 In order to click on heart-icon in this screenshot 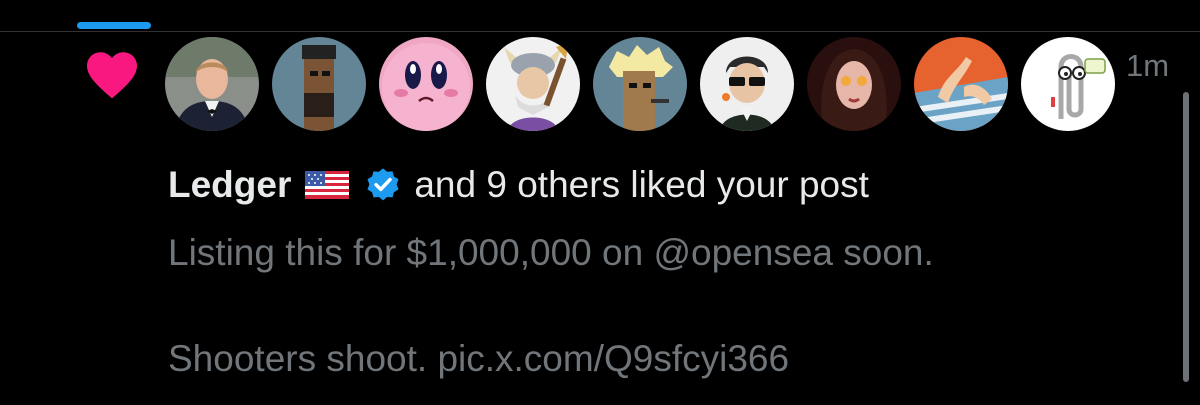, I will do `click(112, 75)`.